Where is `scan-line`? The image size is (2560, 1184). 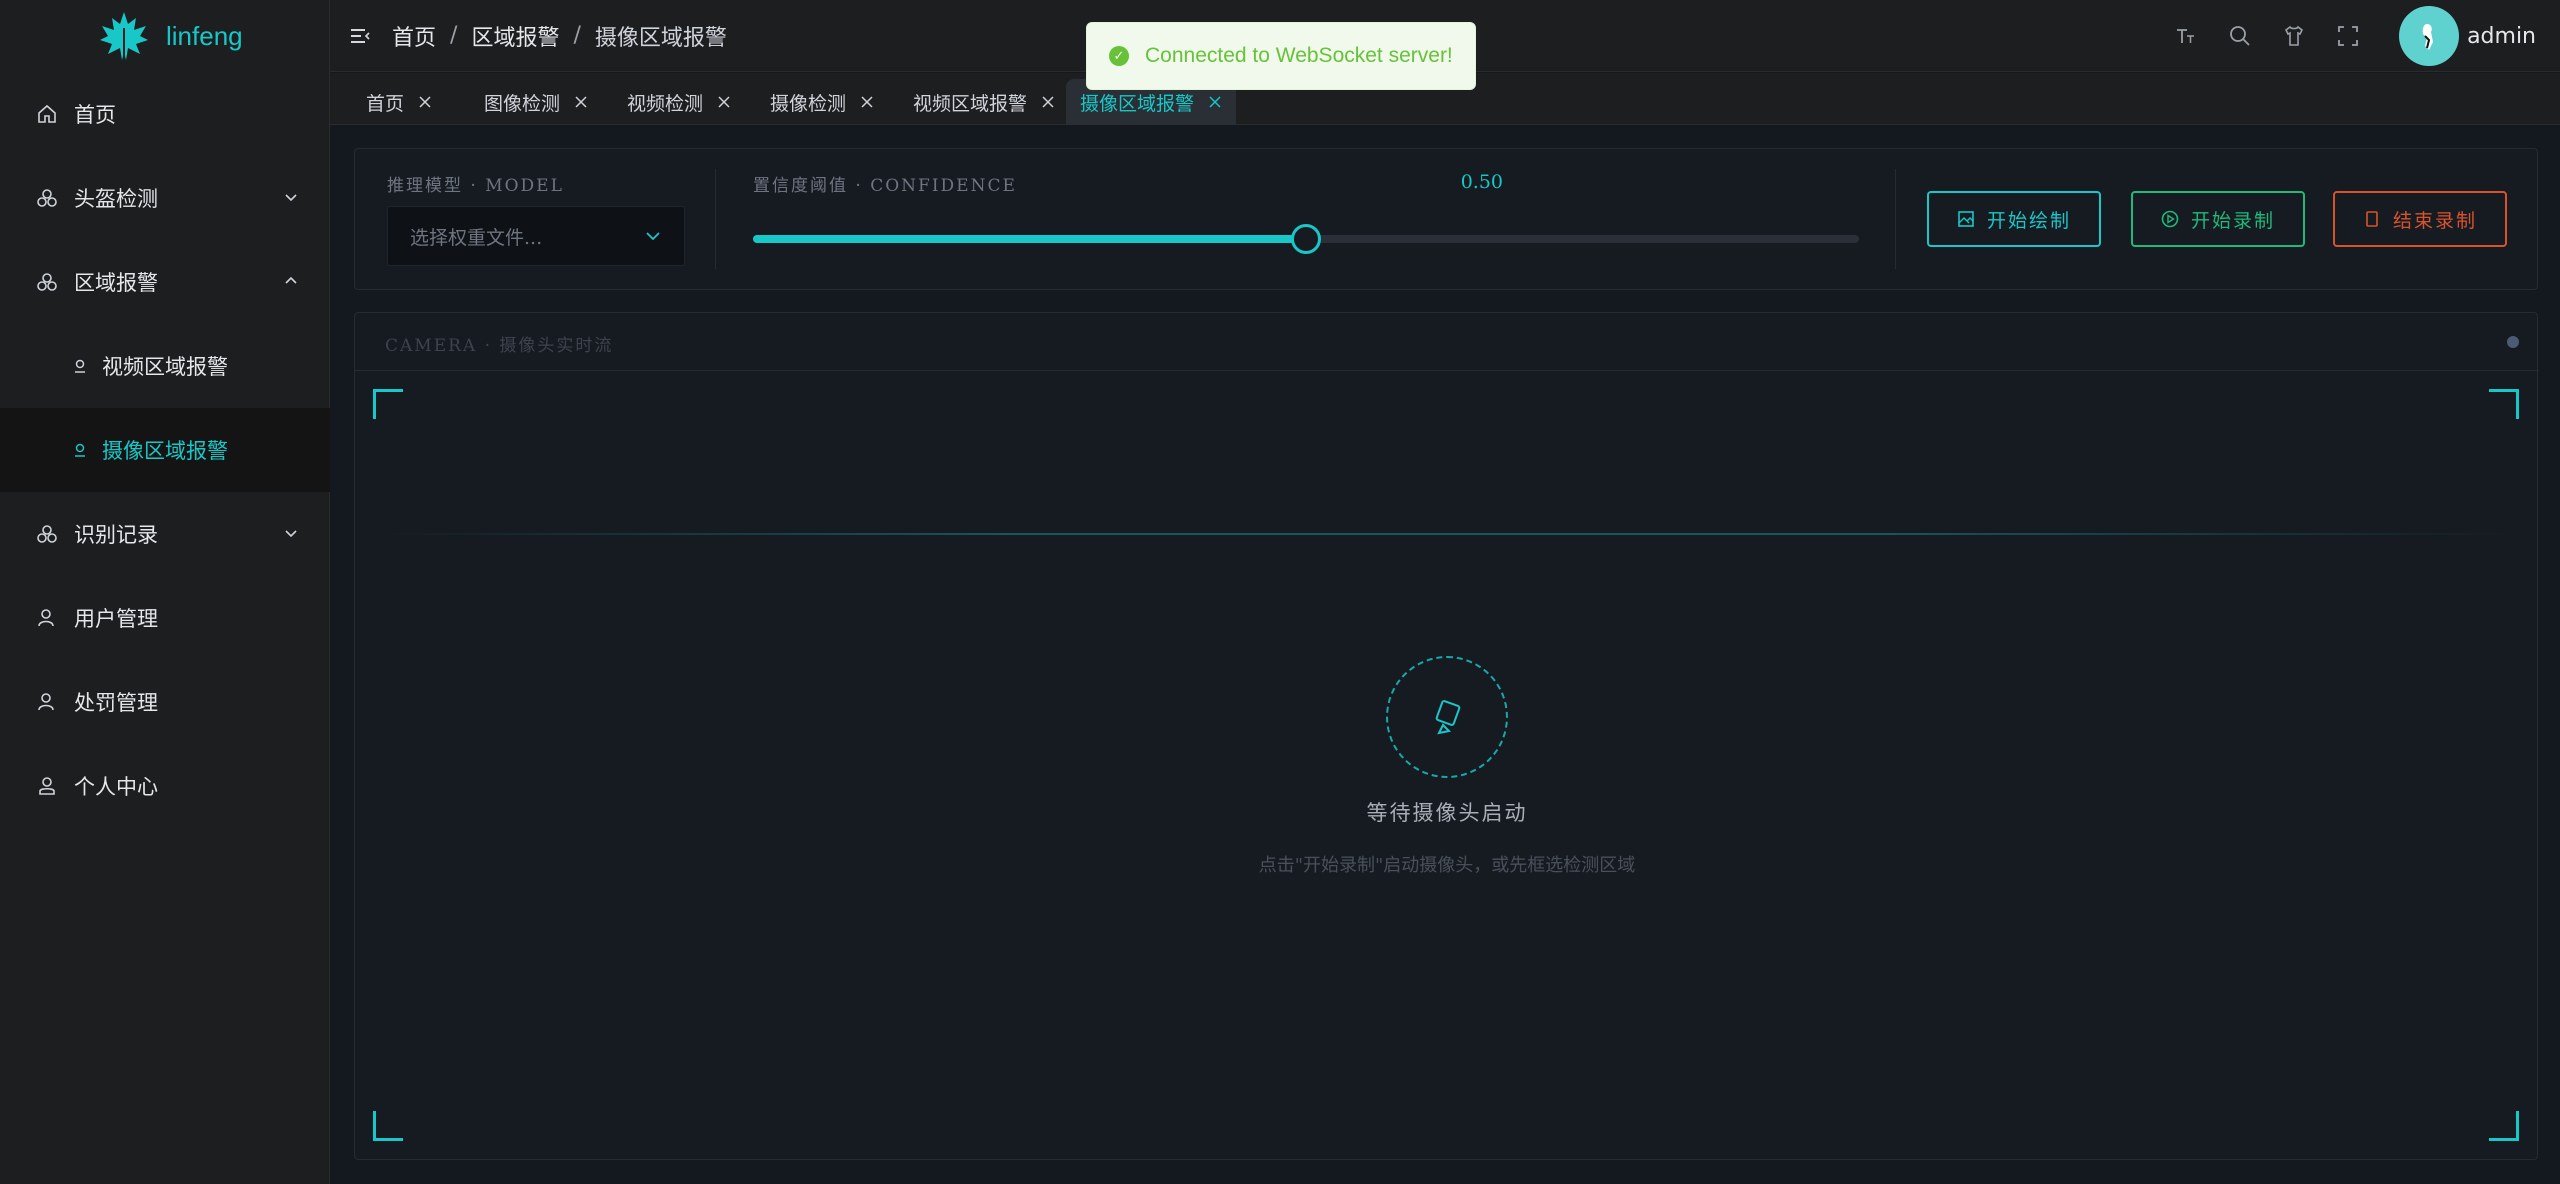
scan-line is located at coordinates (1447, 534).